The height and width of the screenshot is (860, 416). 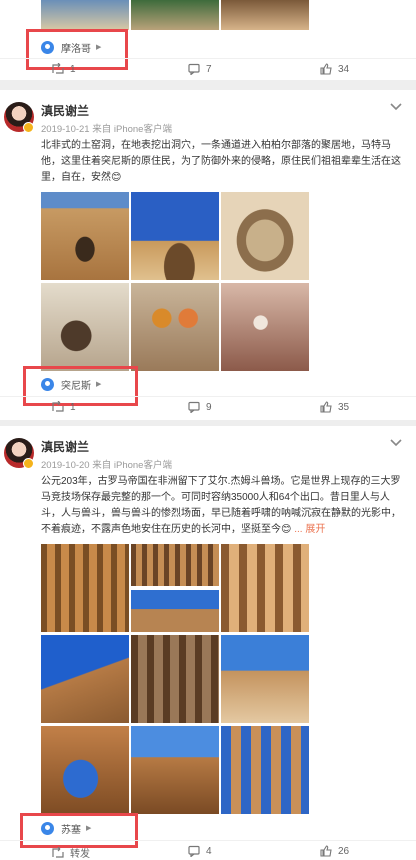 I want to click on expand-link: ... 展开, so click(x=309, y=529).